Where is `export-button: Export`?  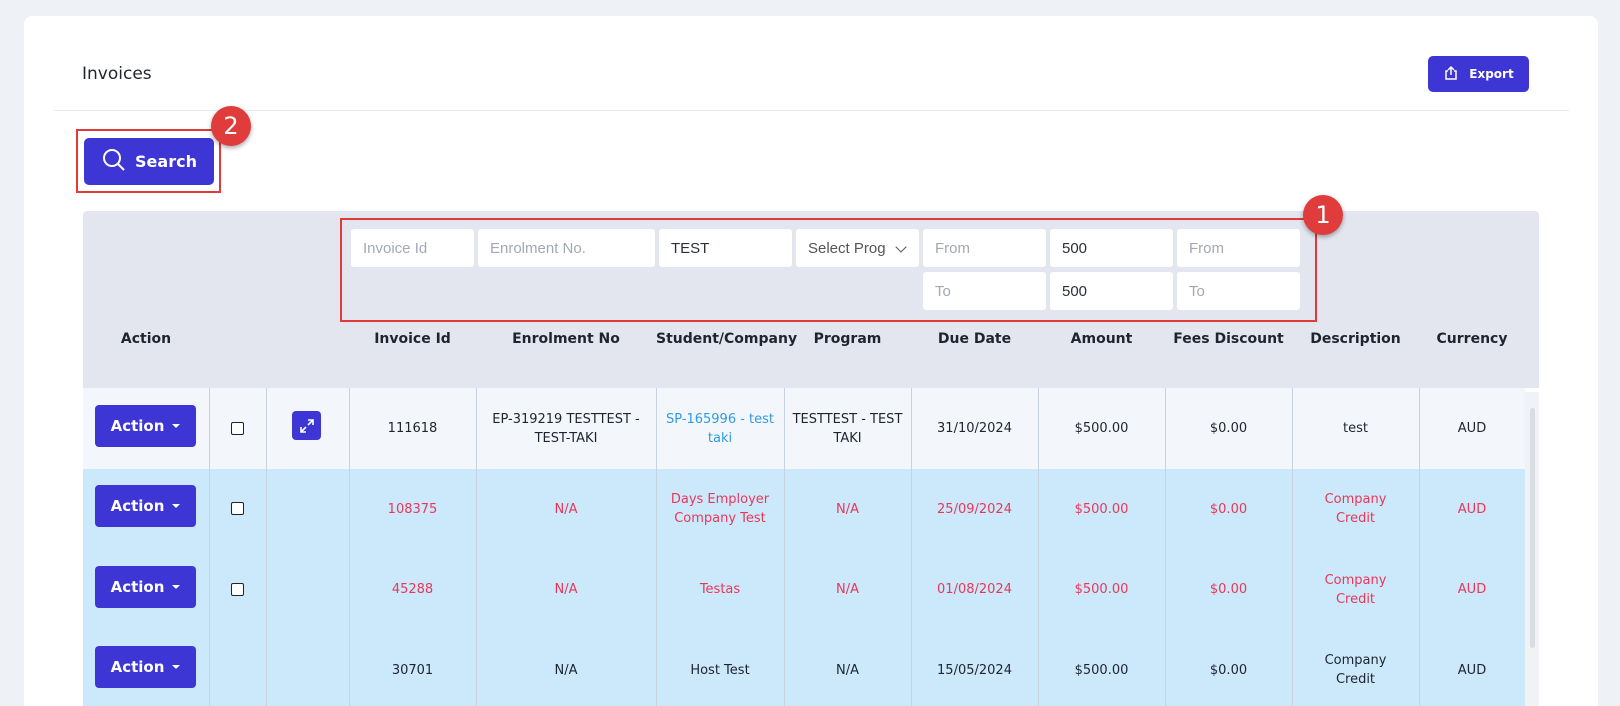 export-button: Export is located at coordinates (1478, 74).